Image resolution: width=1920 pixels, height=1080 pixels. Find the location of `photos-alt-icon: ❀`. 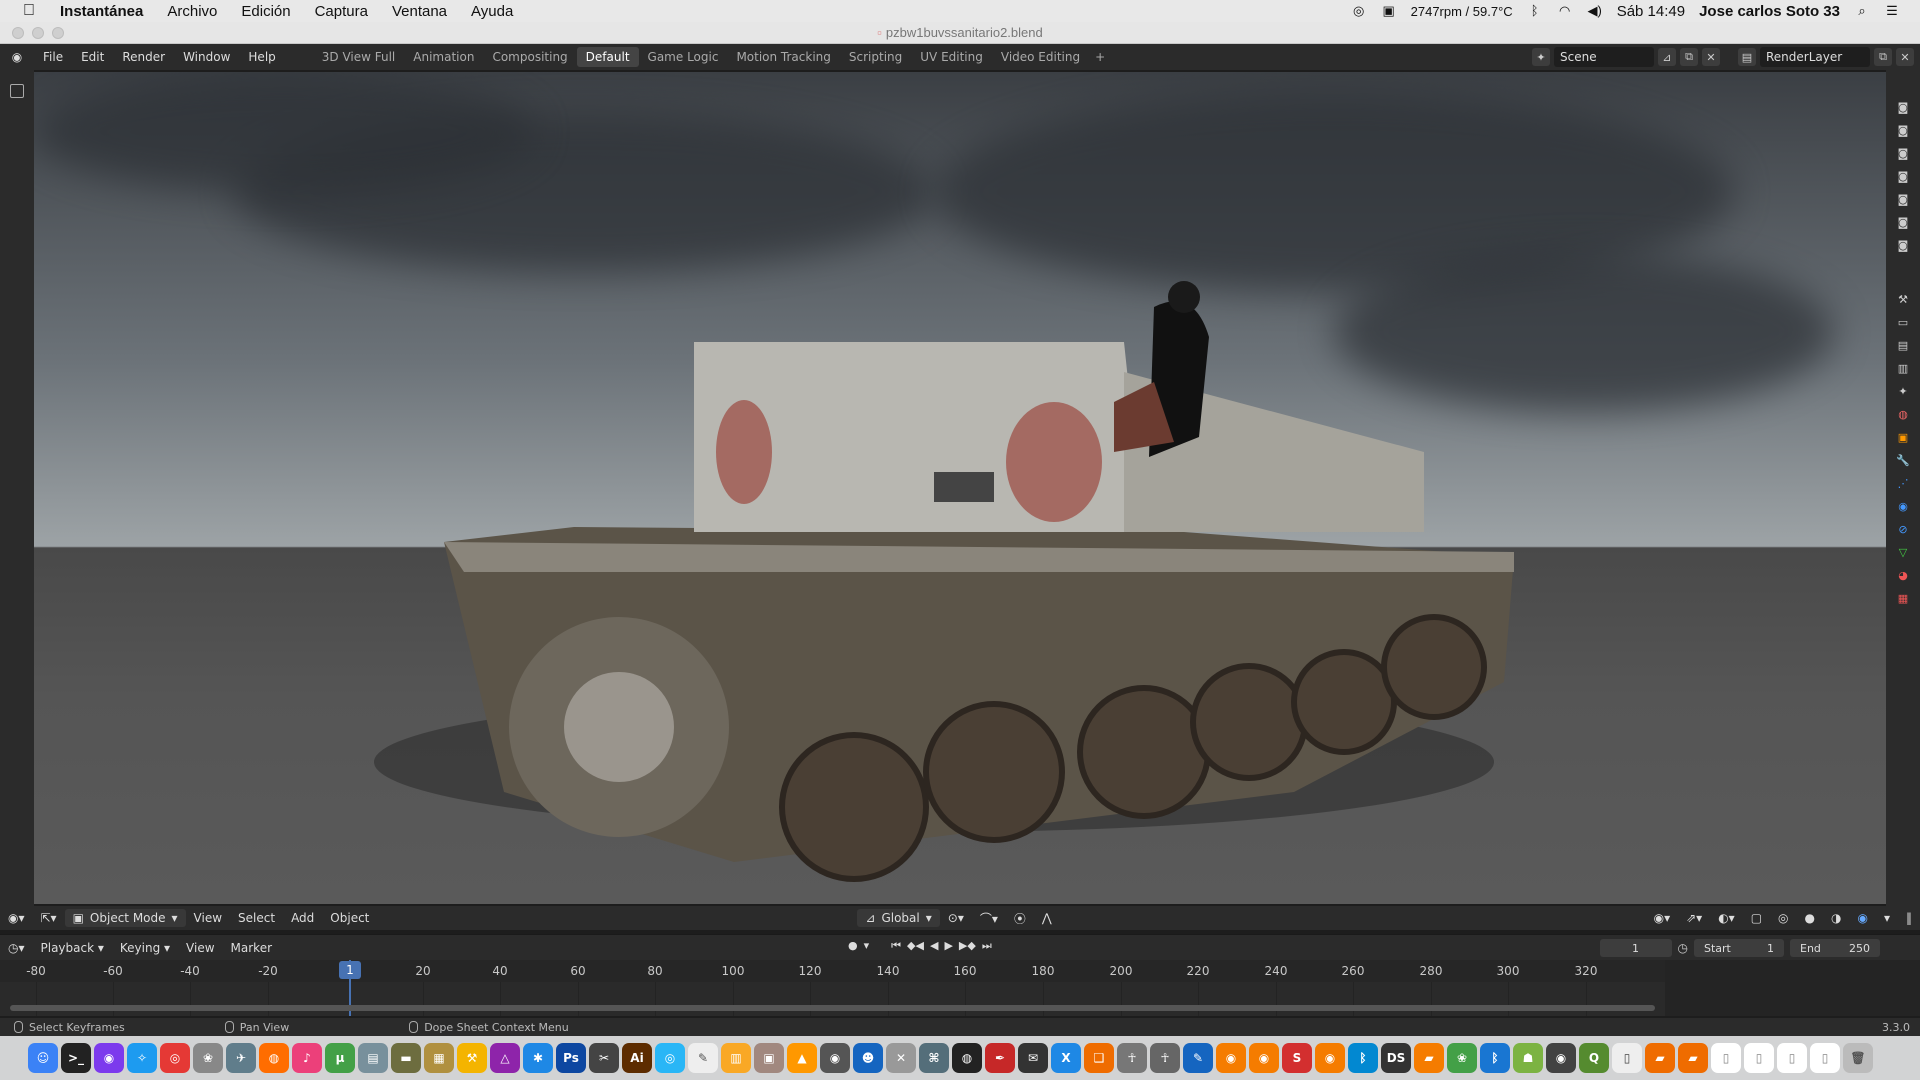

photos-alt-icon: ❀ is located at coordinates (1462, 1058).